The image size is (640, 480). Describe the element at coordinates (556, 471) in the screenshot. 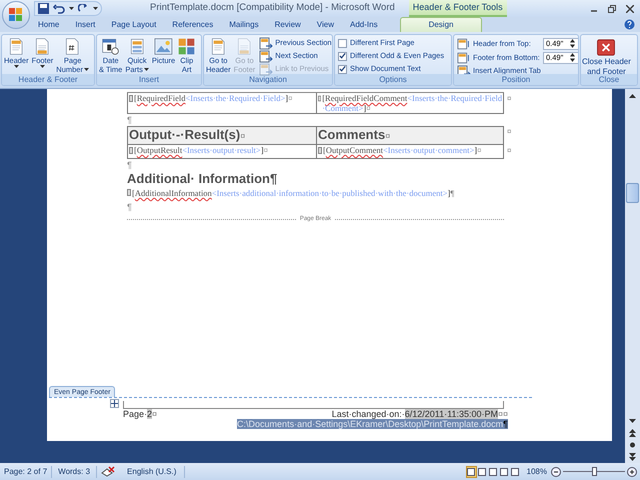

I see `zoom-out-icon` at that location.